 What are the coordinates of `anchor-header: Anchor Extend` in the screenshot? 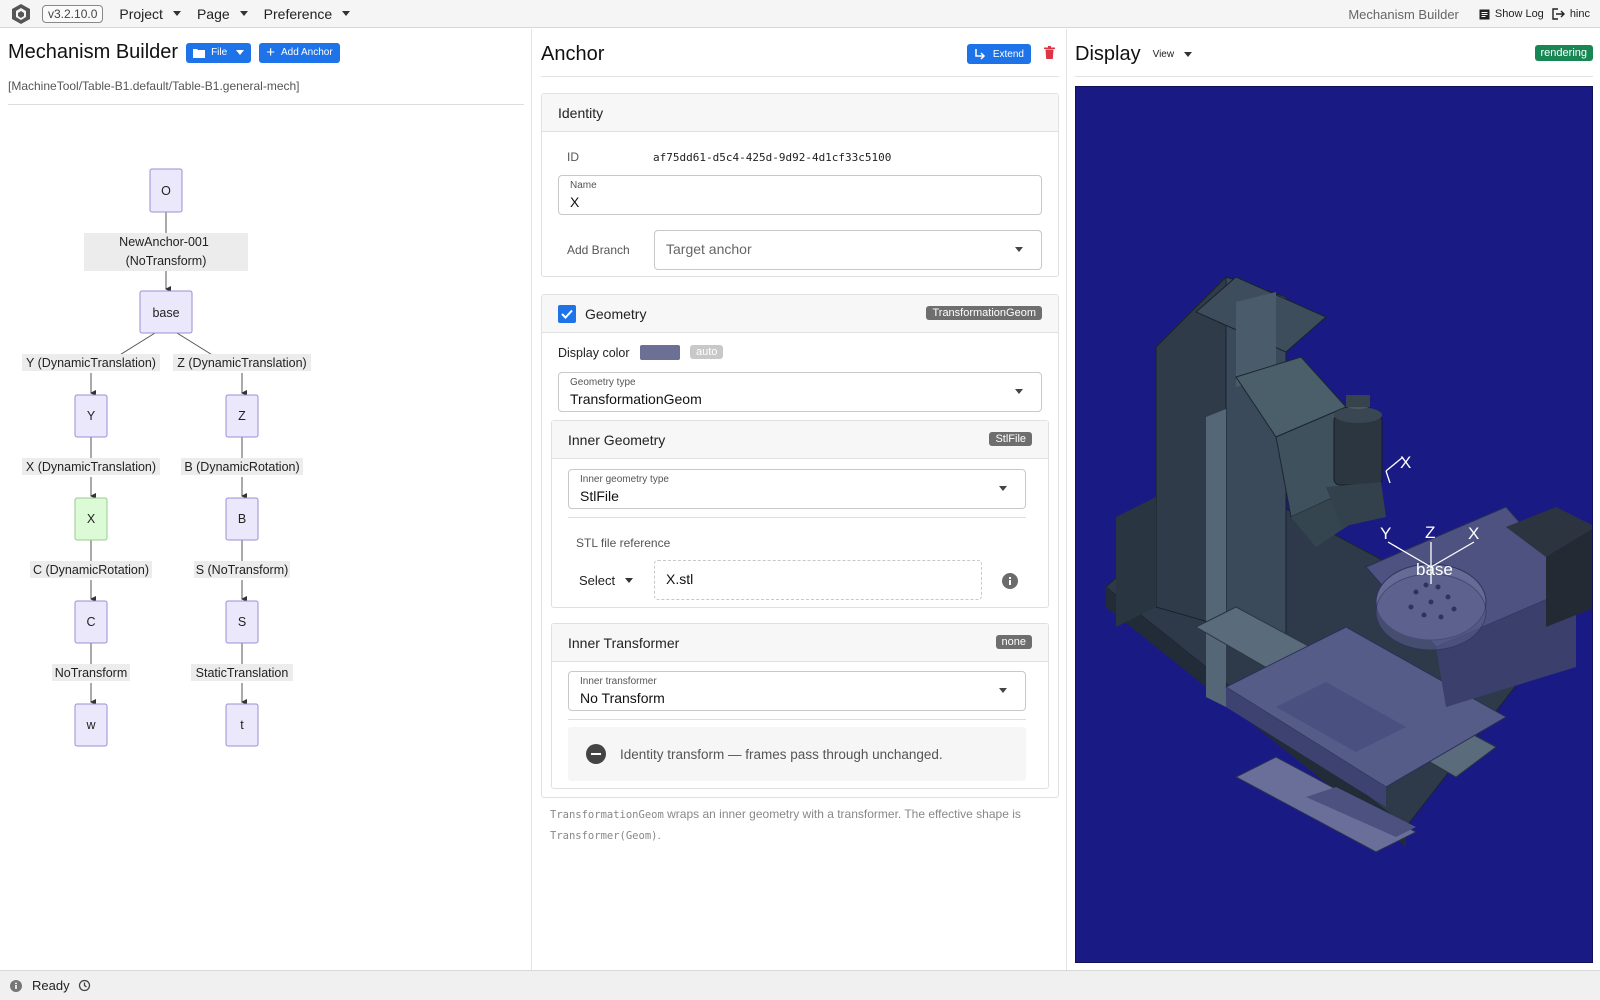 It's located at (800, 54).